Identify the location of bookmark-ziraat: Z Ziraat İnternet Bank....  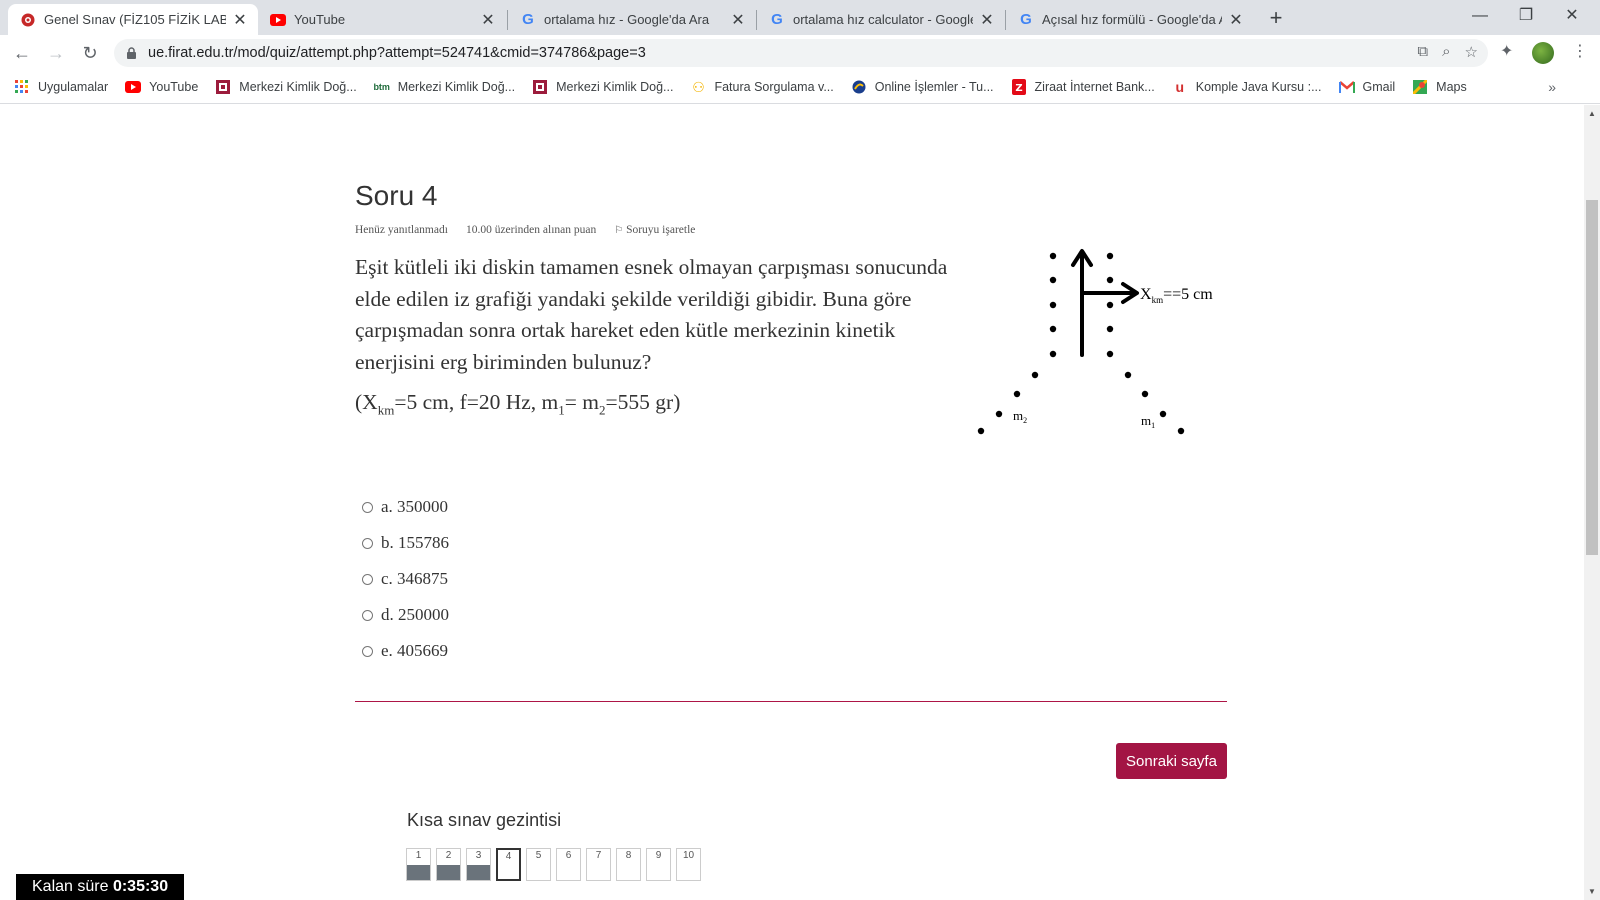
(1083, 87).